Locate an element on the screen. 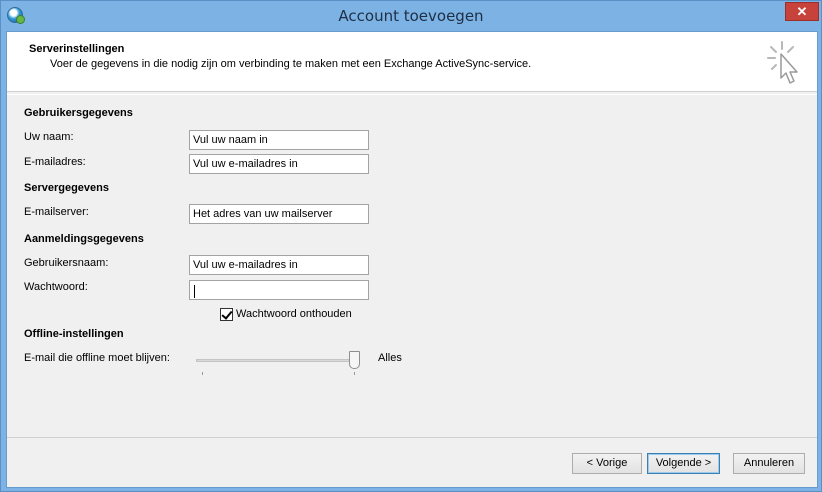 The width and height of the screenshot is (822, 492). title-bar: Account toevoegen ✕ is located at coordinates (411, 16).